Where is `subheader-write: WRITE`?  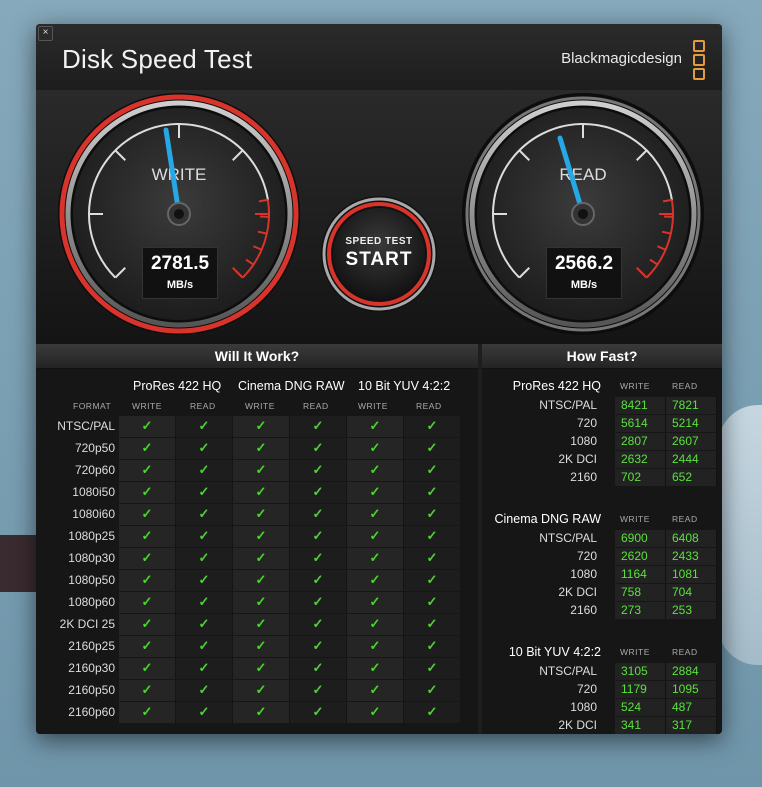 subheader-write: WRITE is located at coordinates (147, 406).